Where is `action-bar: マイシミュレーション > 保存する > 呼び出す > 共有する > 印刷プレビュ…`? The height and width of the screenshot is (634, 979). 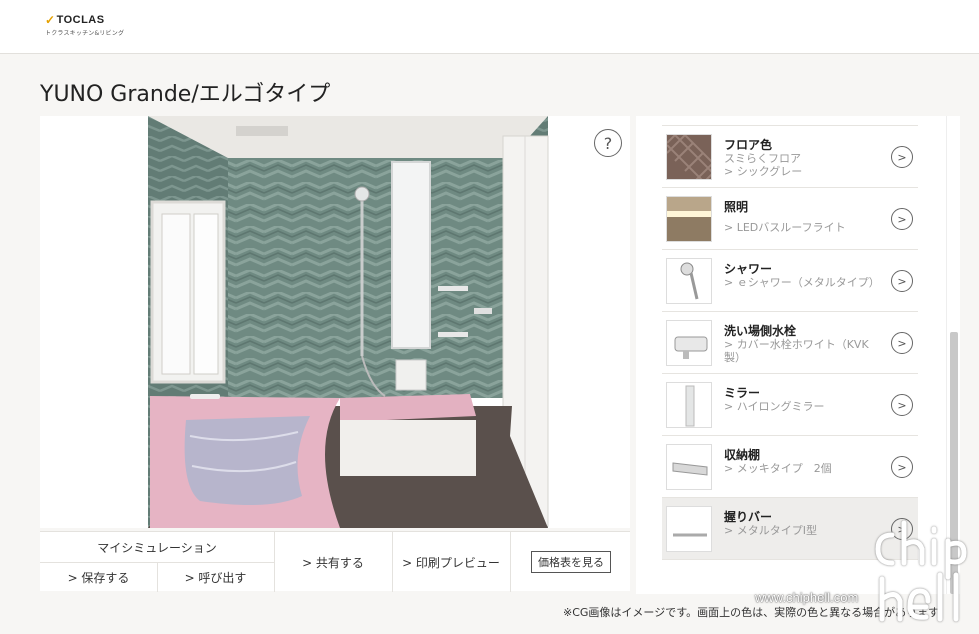
action-bar: マイシミュレーション > 保存する > 呼び出す > 共有する > 印刷プレビュ… is located at coordinates (335, 561).